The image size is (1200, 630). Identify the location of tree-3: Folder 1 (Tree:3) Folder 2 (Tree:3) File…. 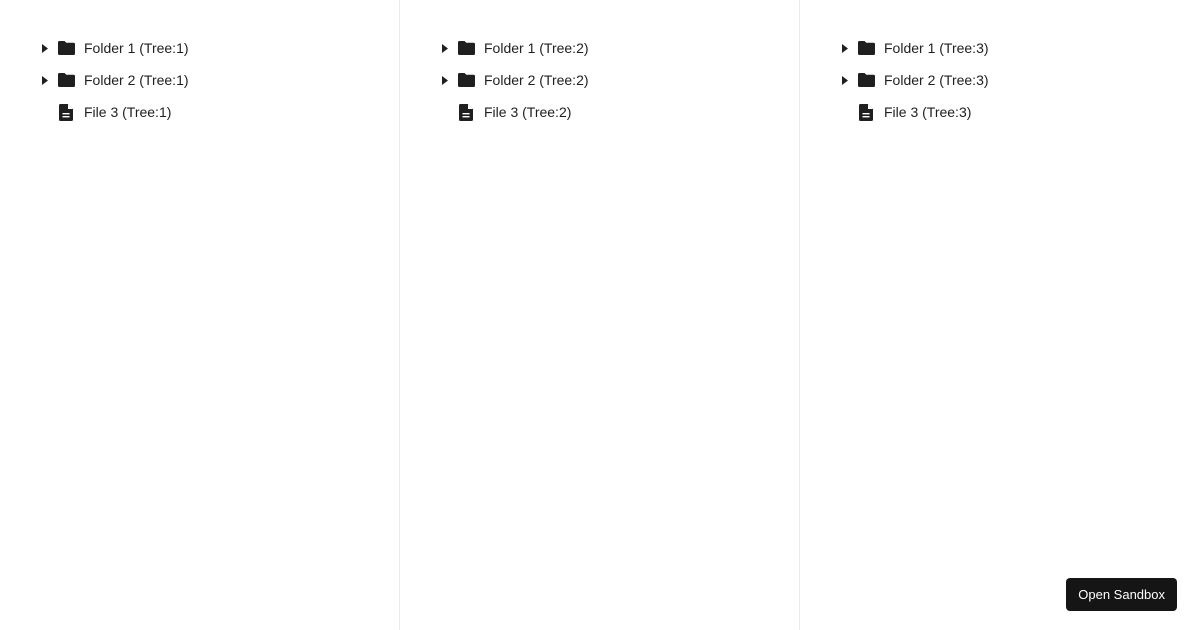
(1000, 80).